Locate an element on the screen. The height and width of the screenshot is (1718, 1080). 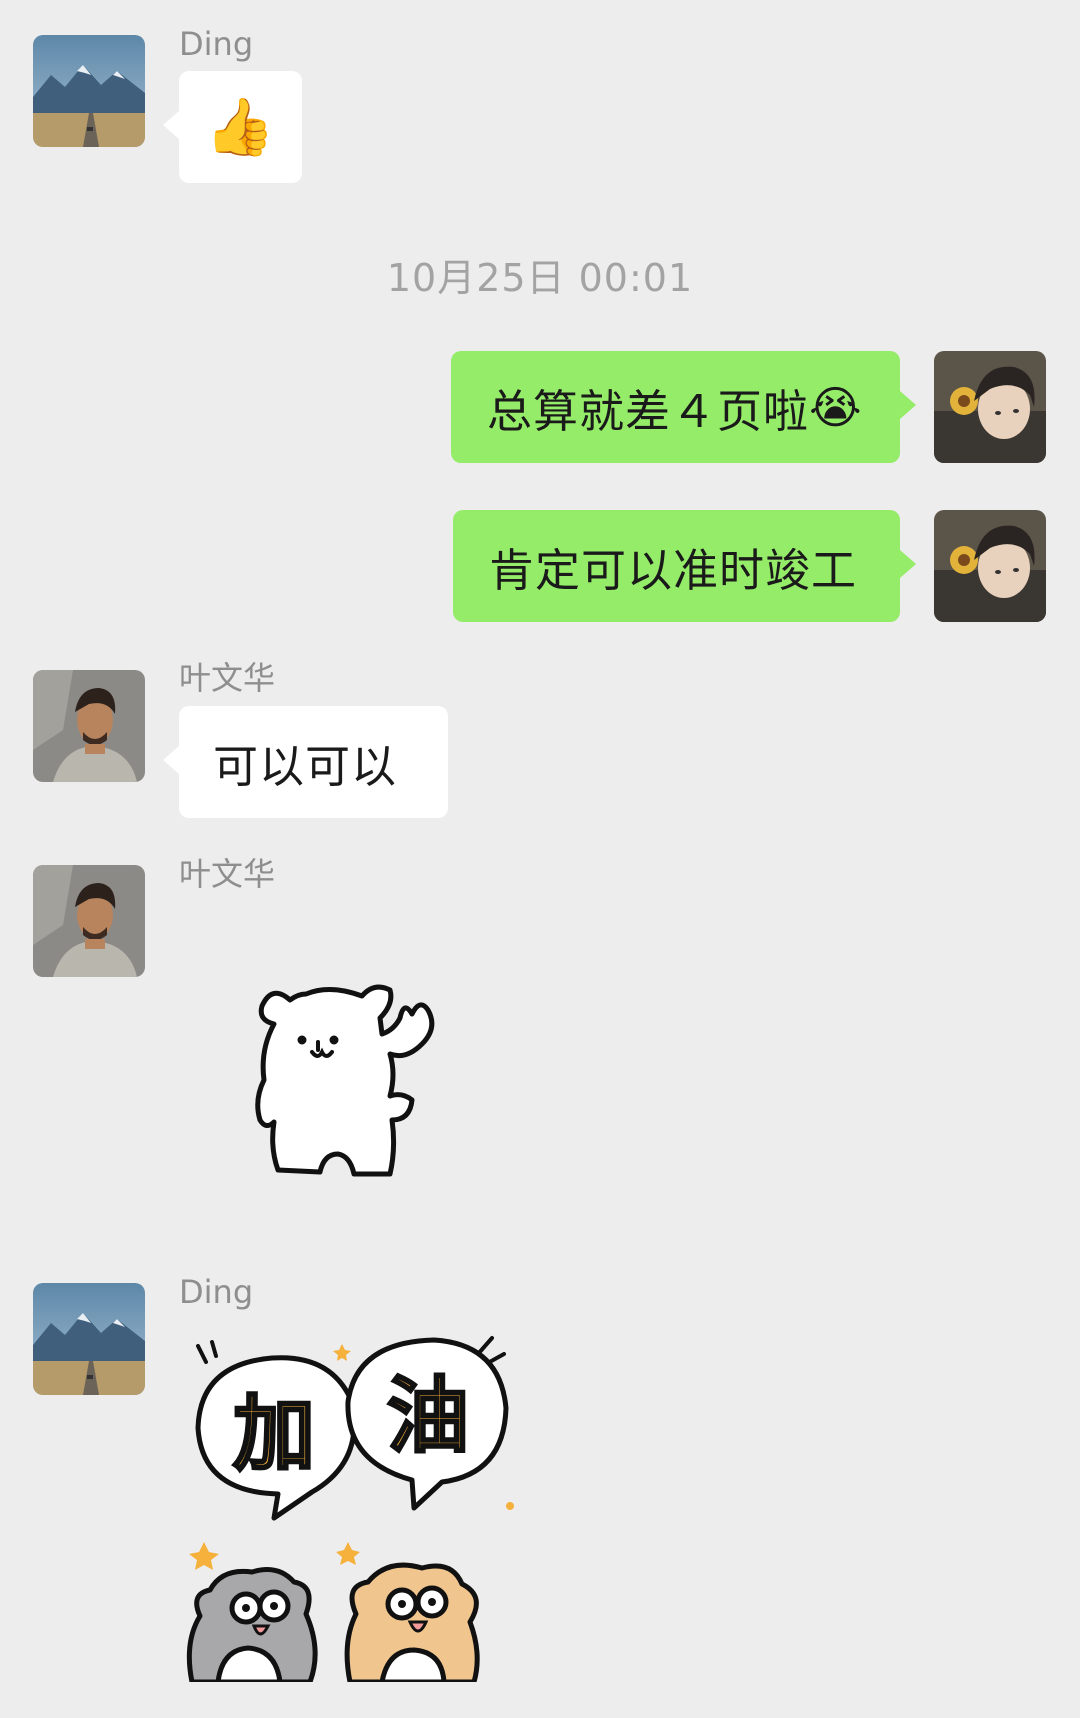
message-bubble: 肯定可以准时竣工 is located at coordinates (684, 566).